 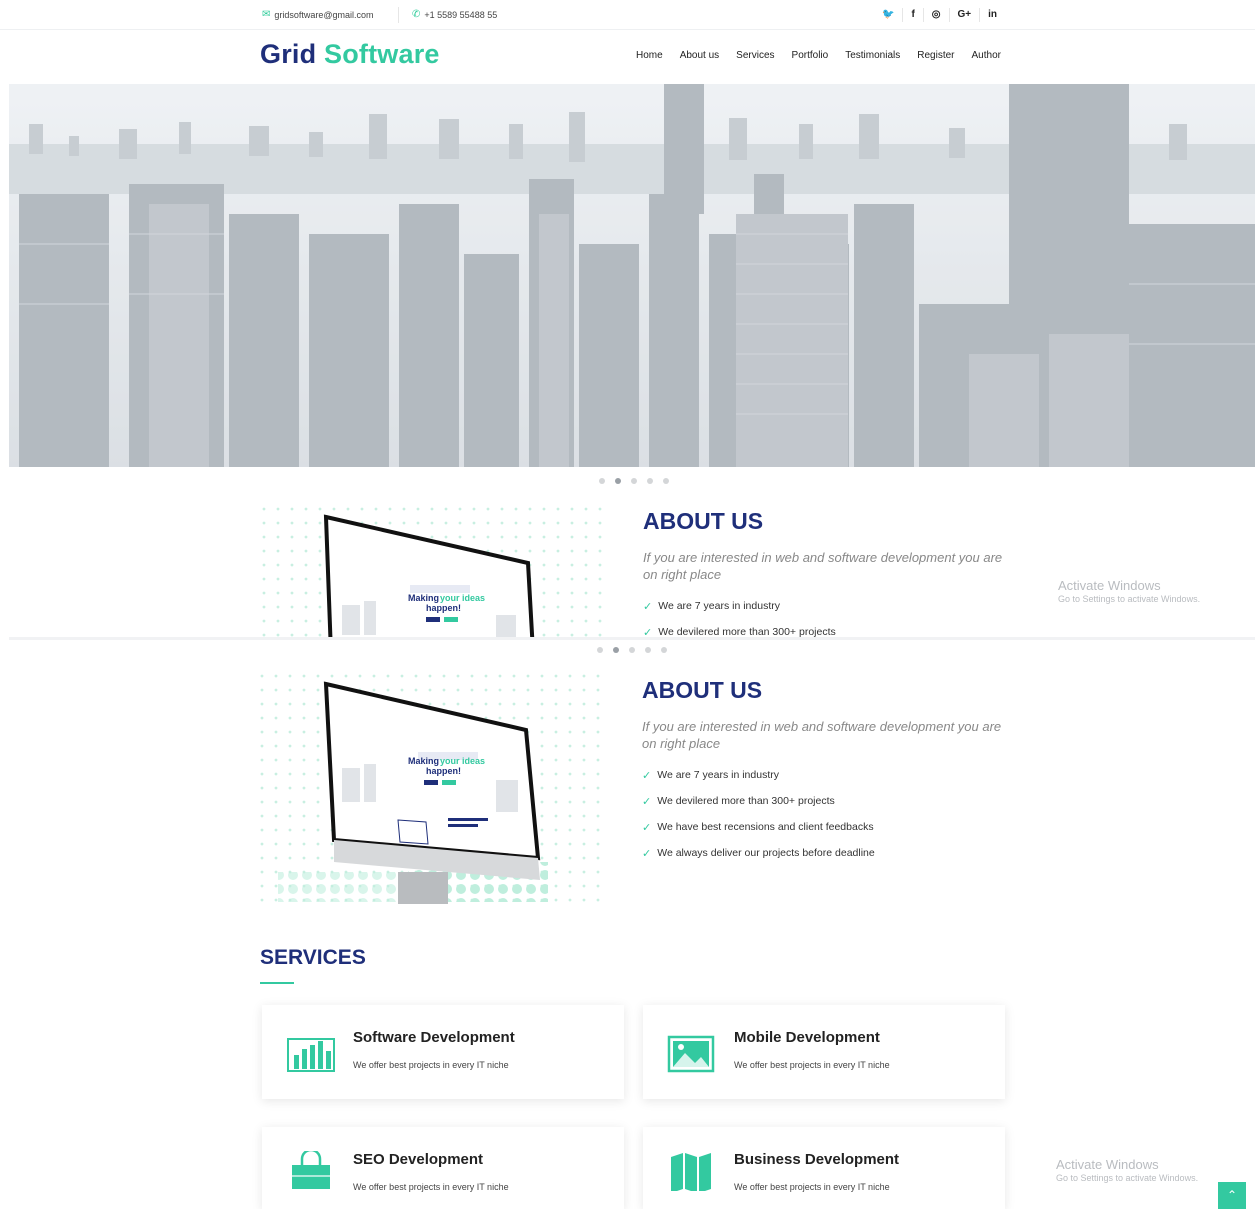 What do you see at coordinates (416, 14) in the screenshot?
I see `phone-icon: ✆` at bounding box center [416, 14].